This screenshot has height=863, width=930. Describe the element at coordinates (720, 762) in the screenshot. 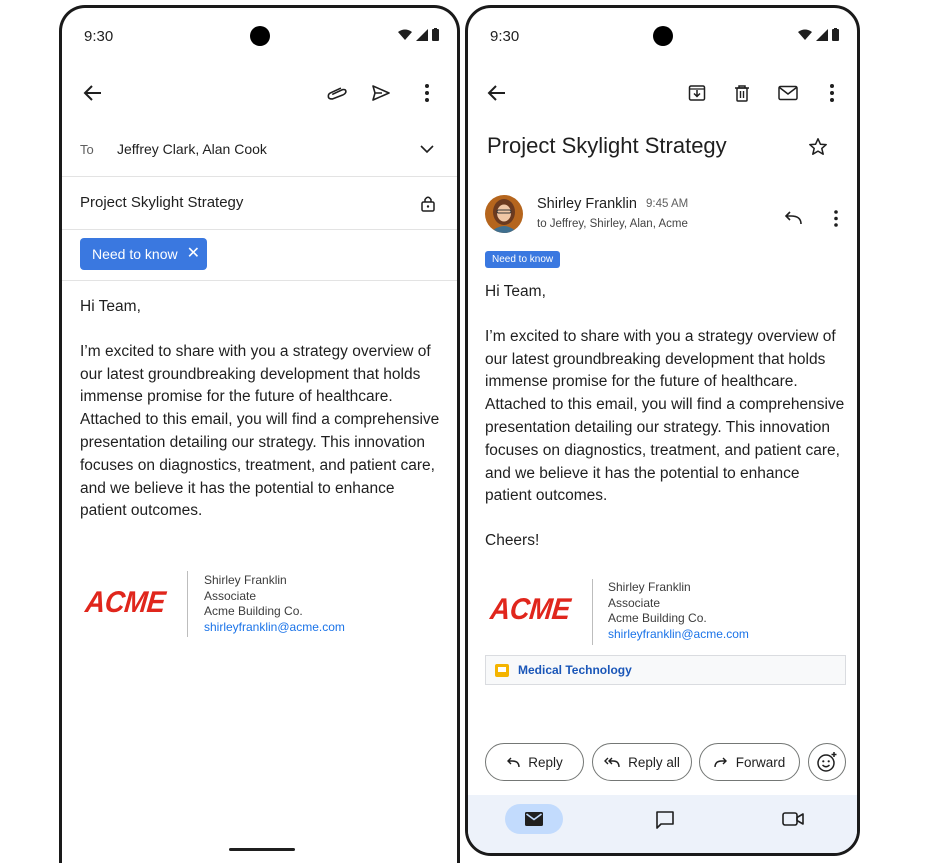

I see `forward-icon` at that location.